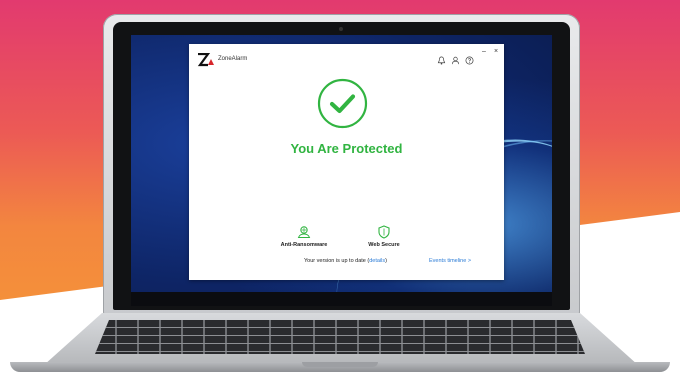 Image resolution: width=680 pixels, height=378 pixels. Describe the element at coordinates (341, 29) in the screenshot. I see `webcam` at that location.